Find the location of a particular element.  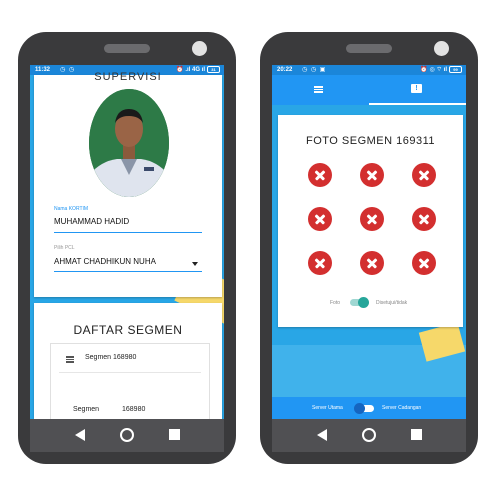

status-bar: 20:22 ◷ ◷ ▣ ⏰ ◎ ⌔ ıl 99 is located at coordinates (369, 70).